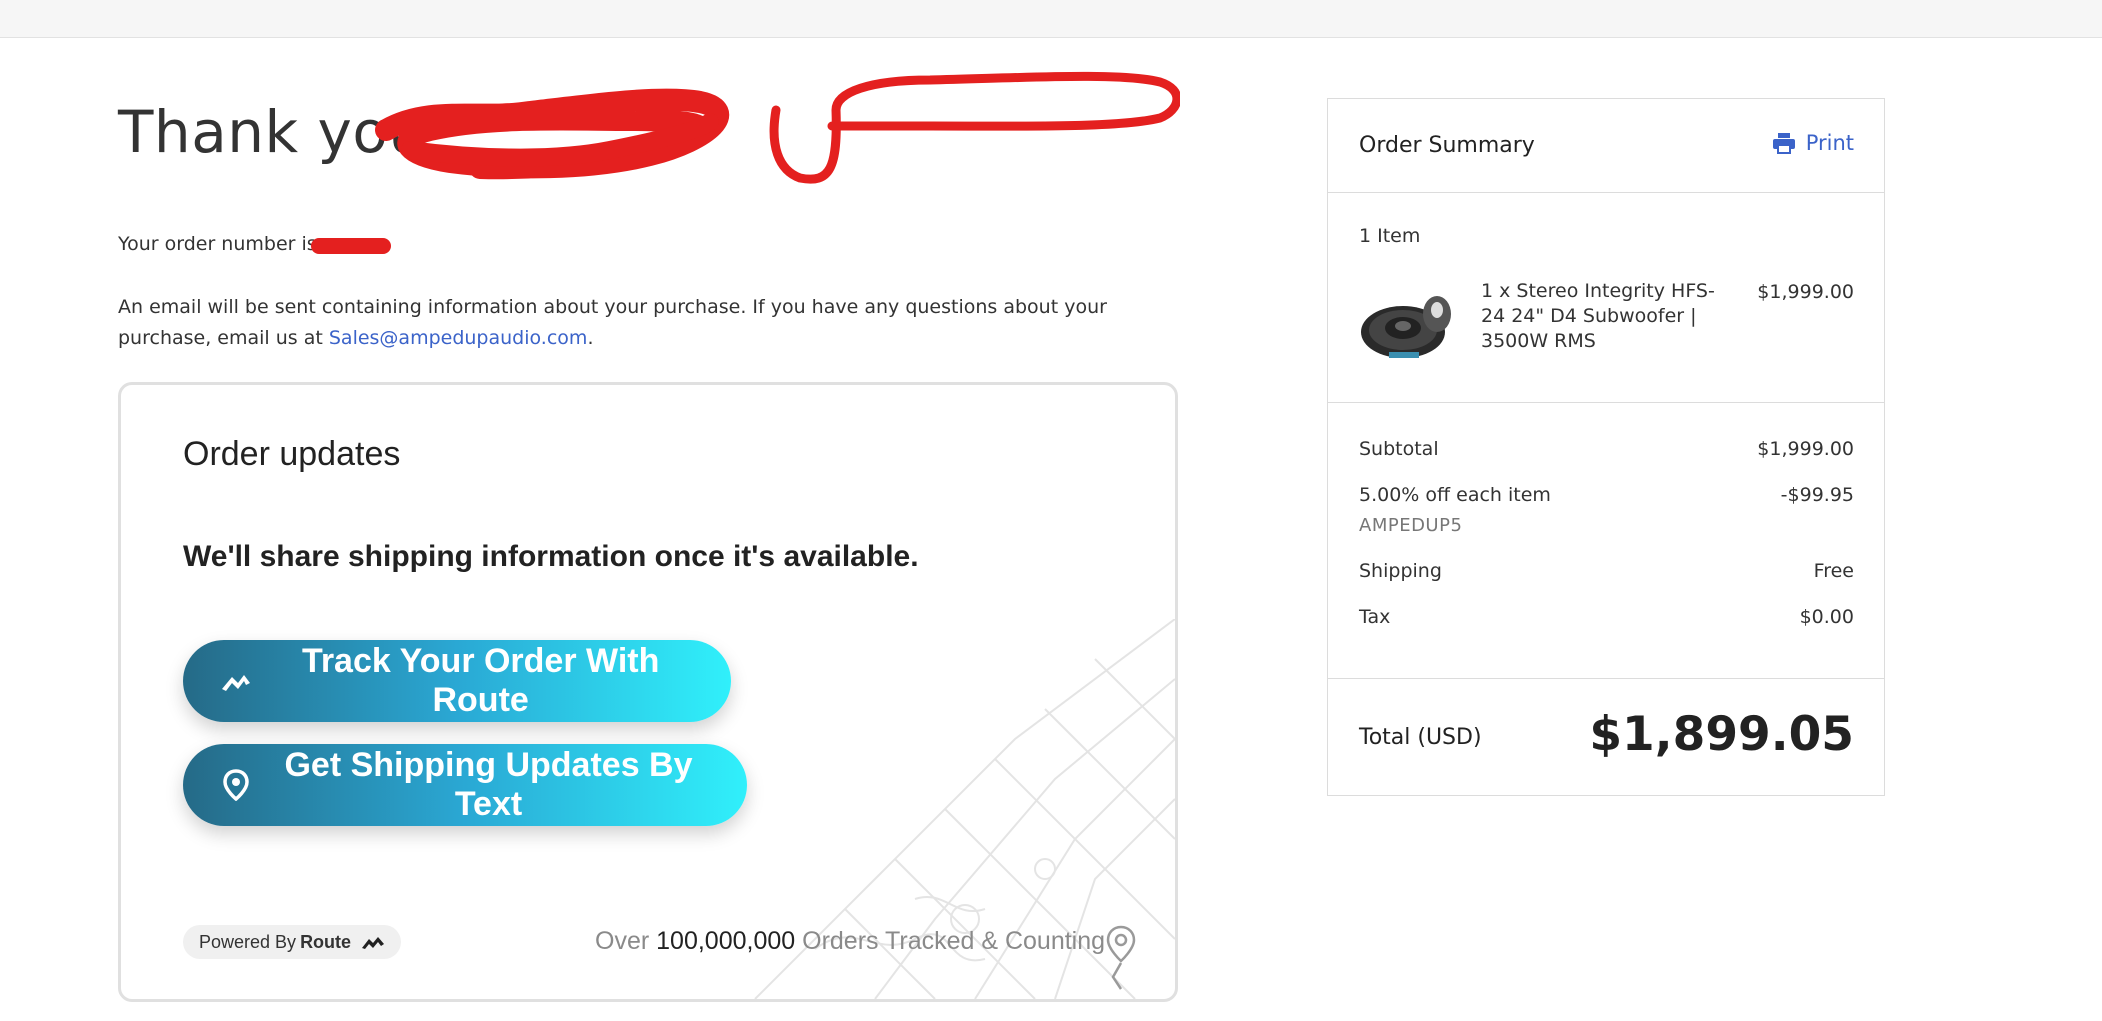  Describe the element at coordinates (351, 246) in the screenshot. I see `order-number-redaction` at that location.